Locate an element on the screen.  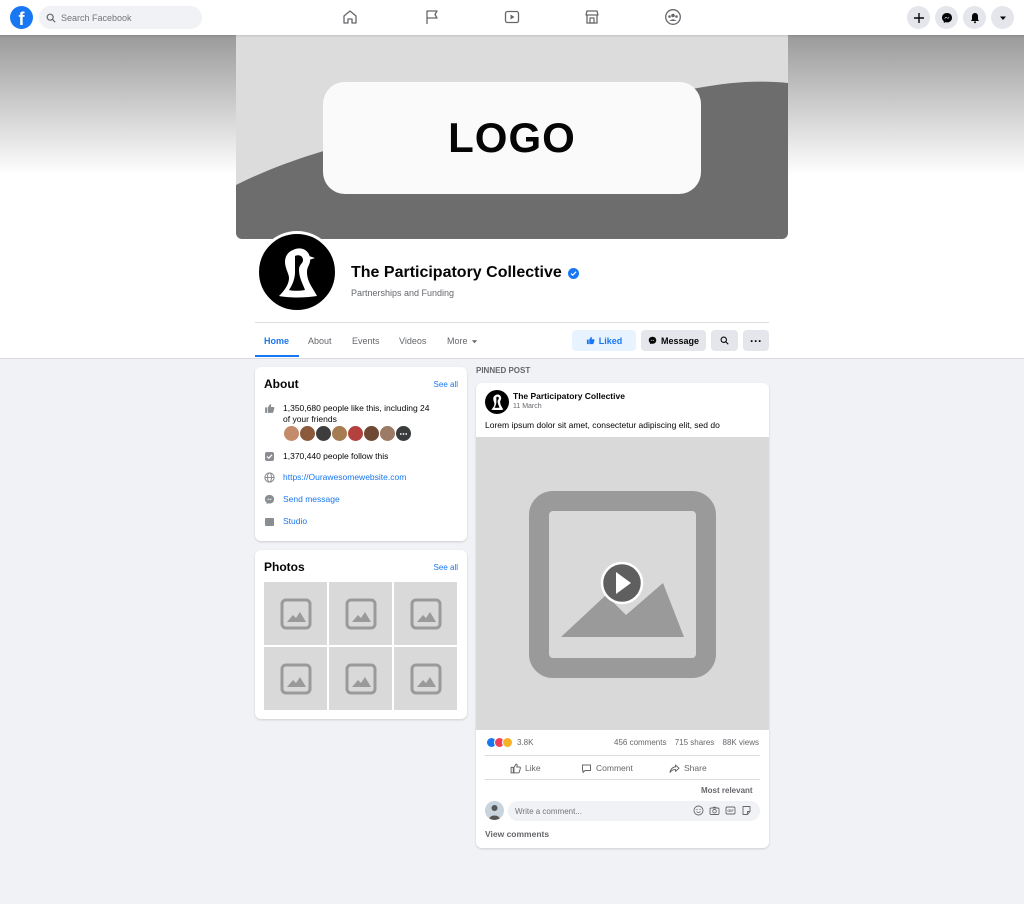
share-action-button: Share is located at coordinates (688, 768).